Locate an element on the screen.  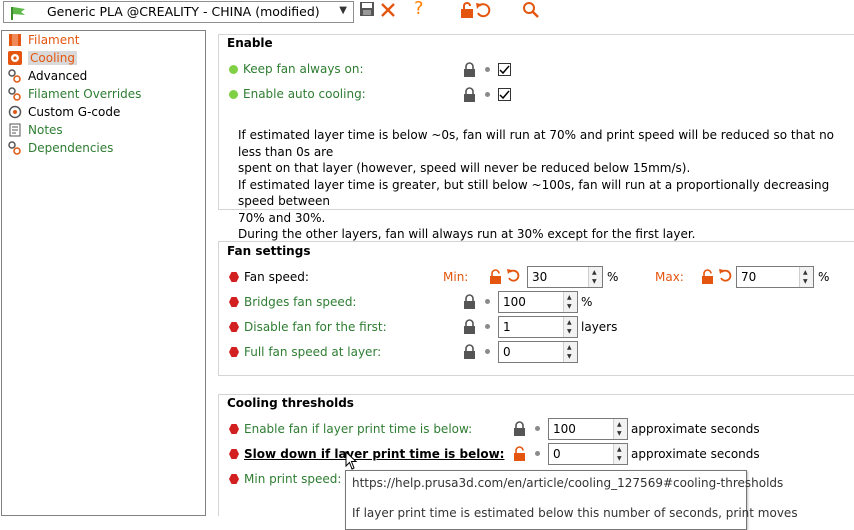
chevron-down-icon: ▼ is located at coordinates (343, 10).